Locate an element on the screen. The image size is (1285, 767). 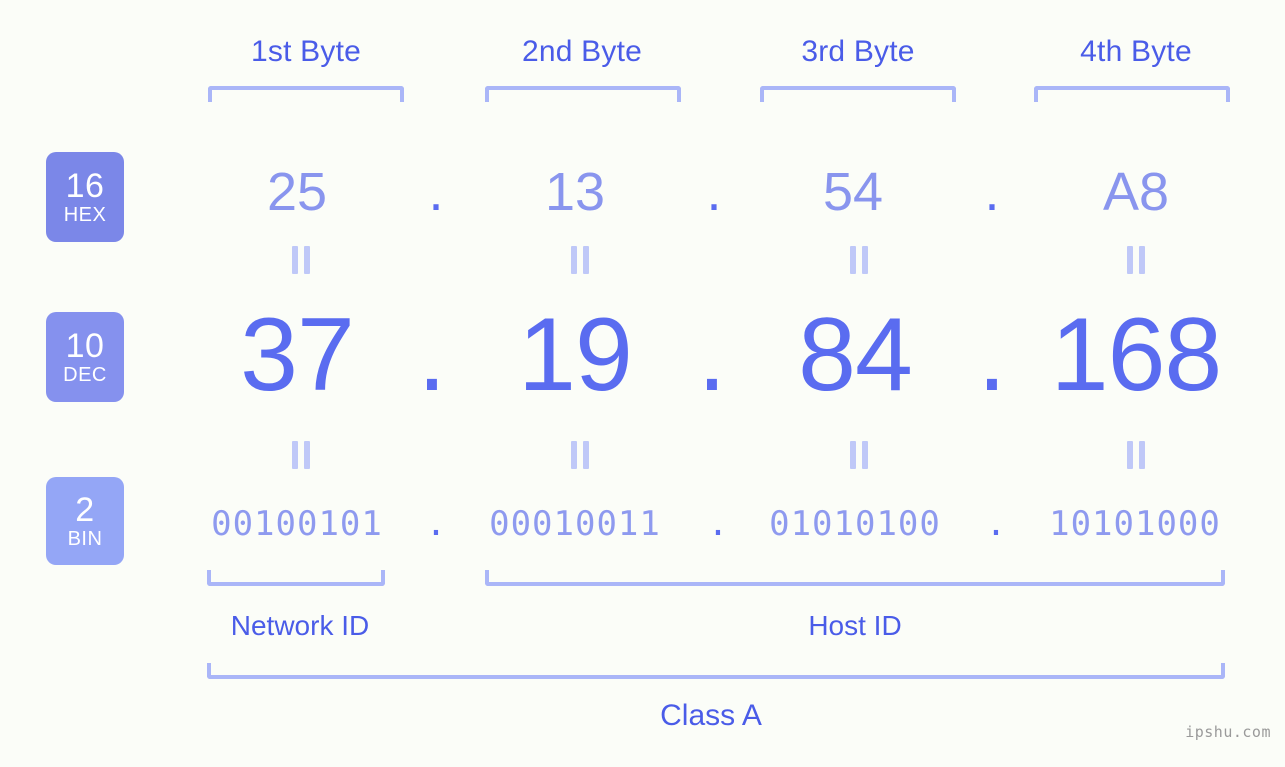
bin-value-2: 00010011 is located at coordinates (575, 524).